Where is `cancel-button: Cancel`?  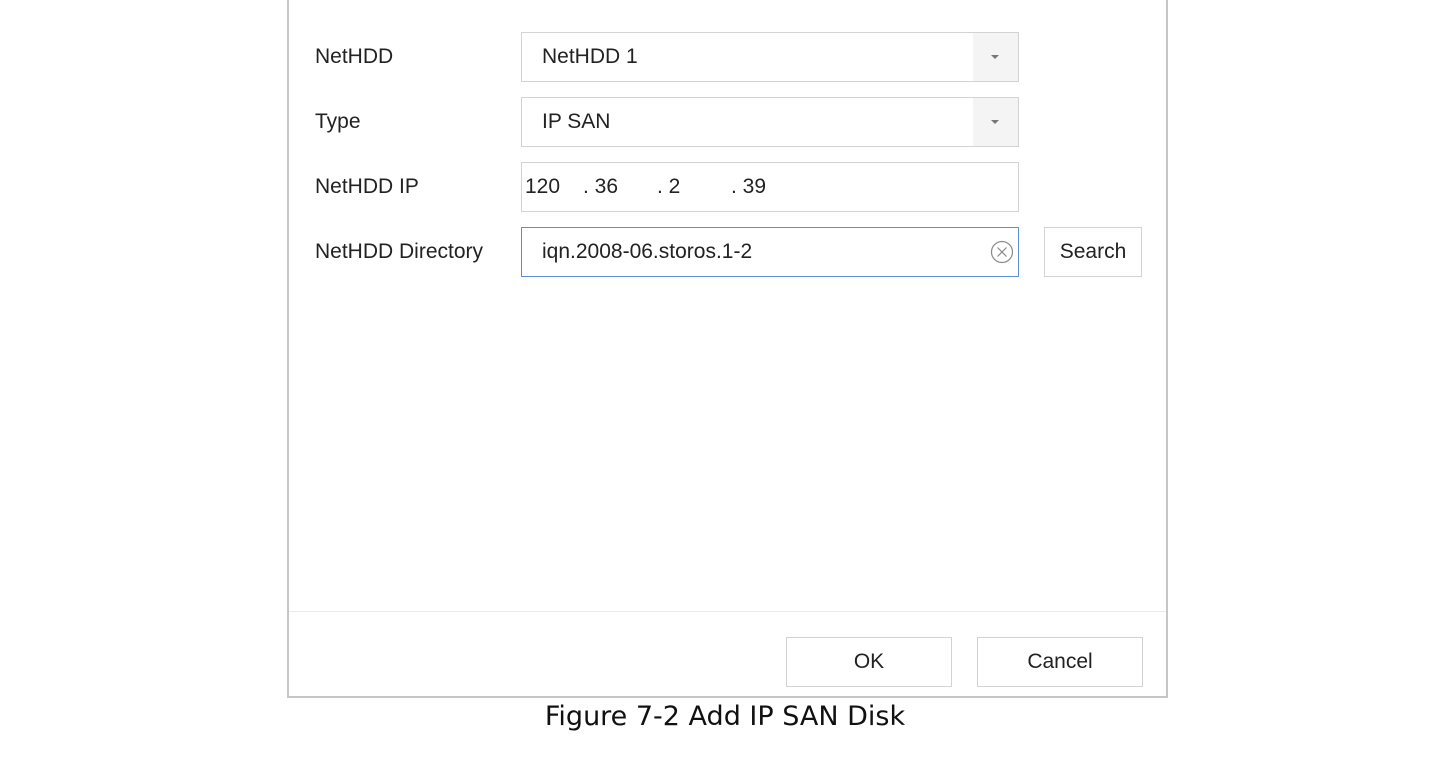 cancel-button: Cancel is located at coordinates (1060, 662).